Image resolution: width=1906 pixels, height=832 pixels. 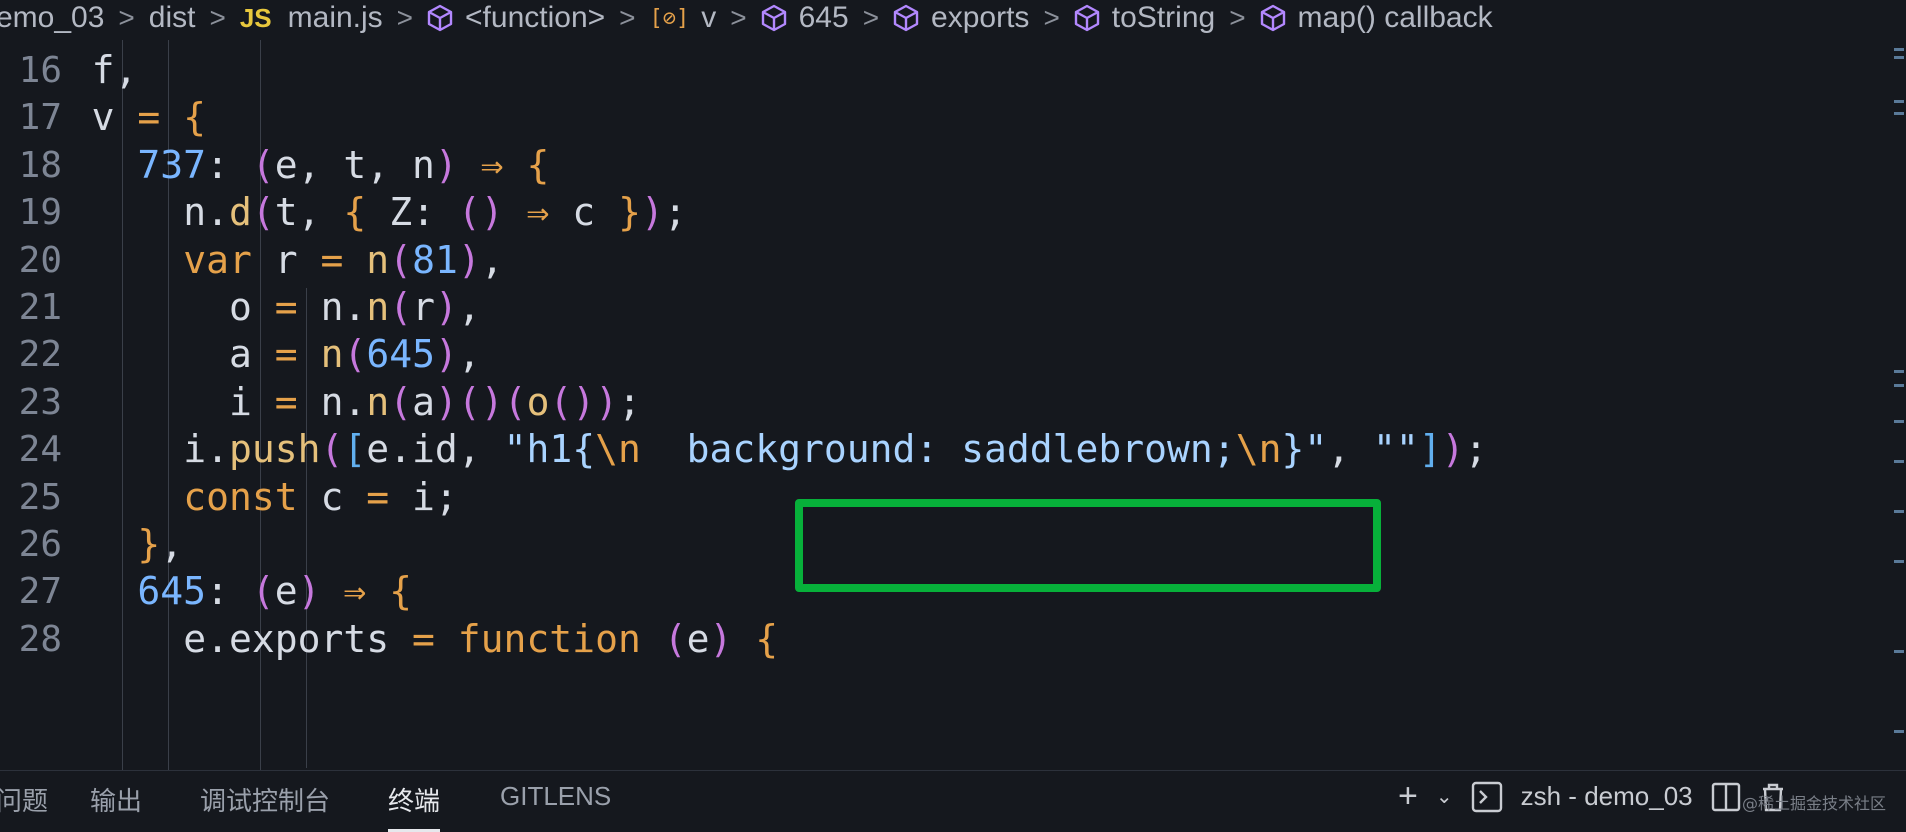 I want to click on tab-output: 输出, so click(x=116, y=799).